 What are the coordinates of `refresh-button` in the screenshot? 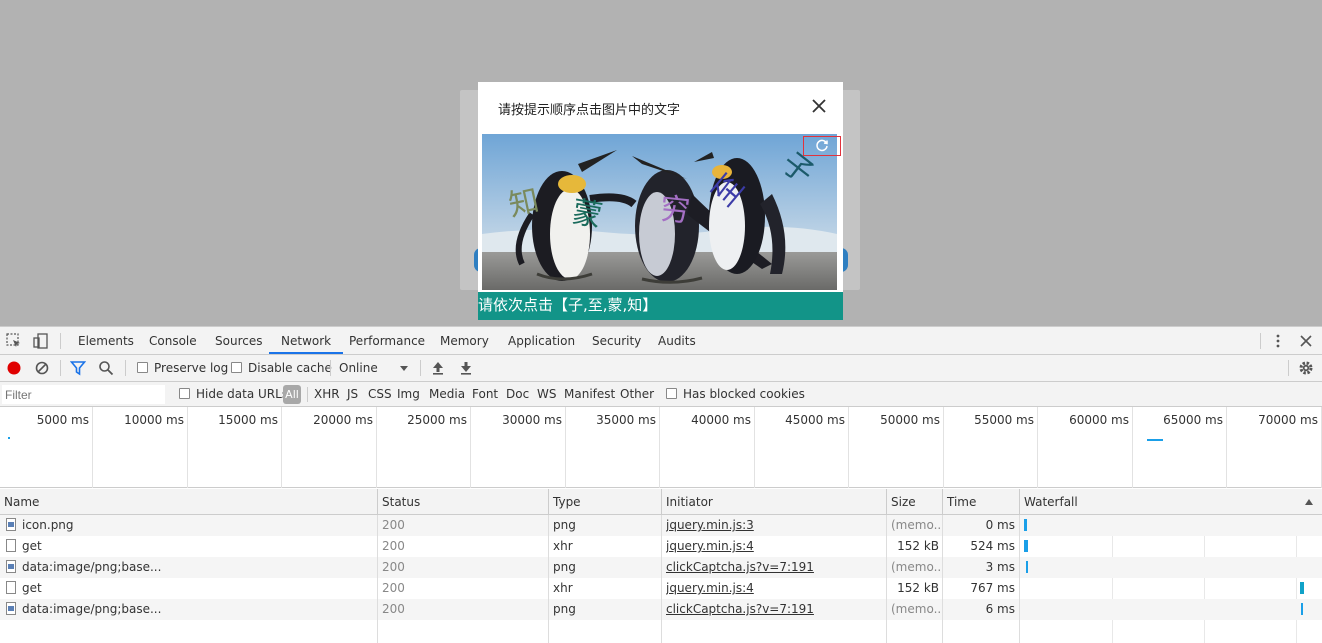 It's located at (822, 146).